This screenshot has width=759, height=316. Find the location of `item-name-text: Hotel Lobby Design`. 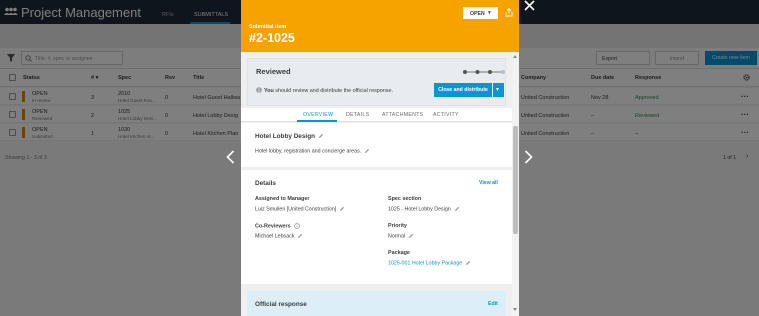

item-name-text: Hotel Lobby Design is located at coordinates (285, 136).